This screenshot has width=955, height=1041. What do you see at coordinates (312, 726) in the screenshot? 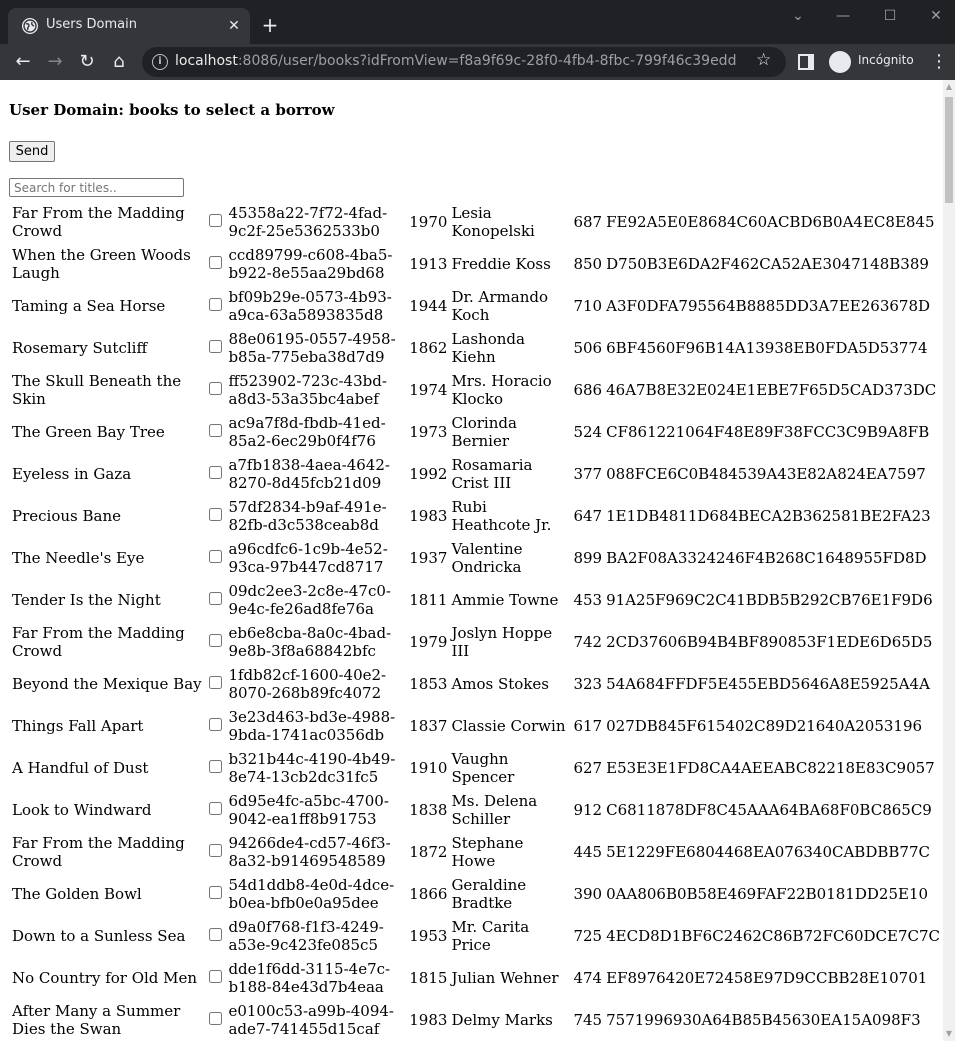
I see `book-id: 3e23d463-bd3e-4988-9bda-1741ac0356db` at bounding box center [312, 726].